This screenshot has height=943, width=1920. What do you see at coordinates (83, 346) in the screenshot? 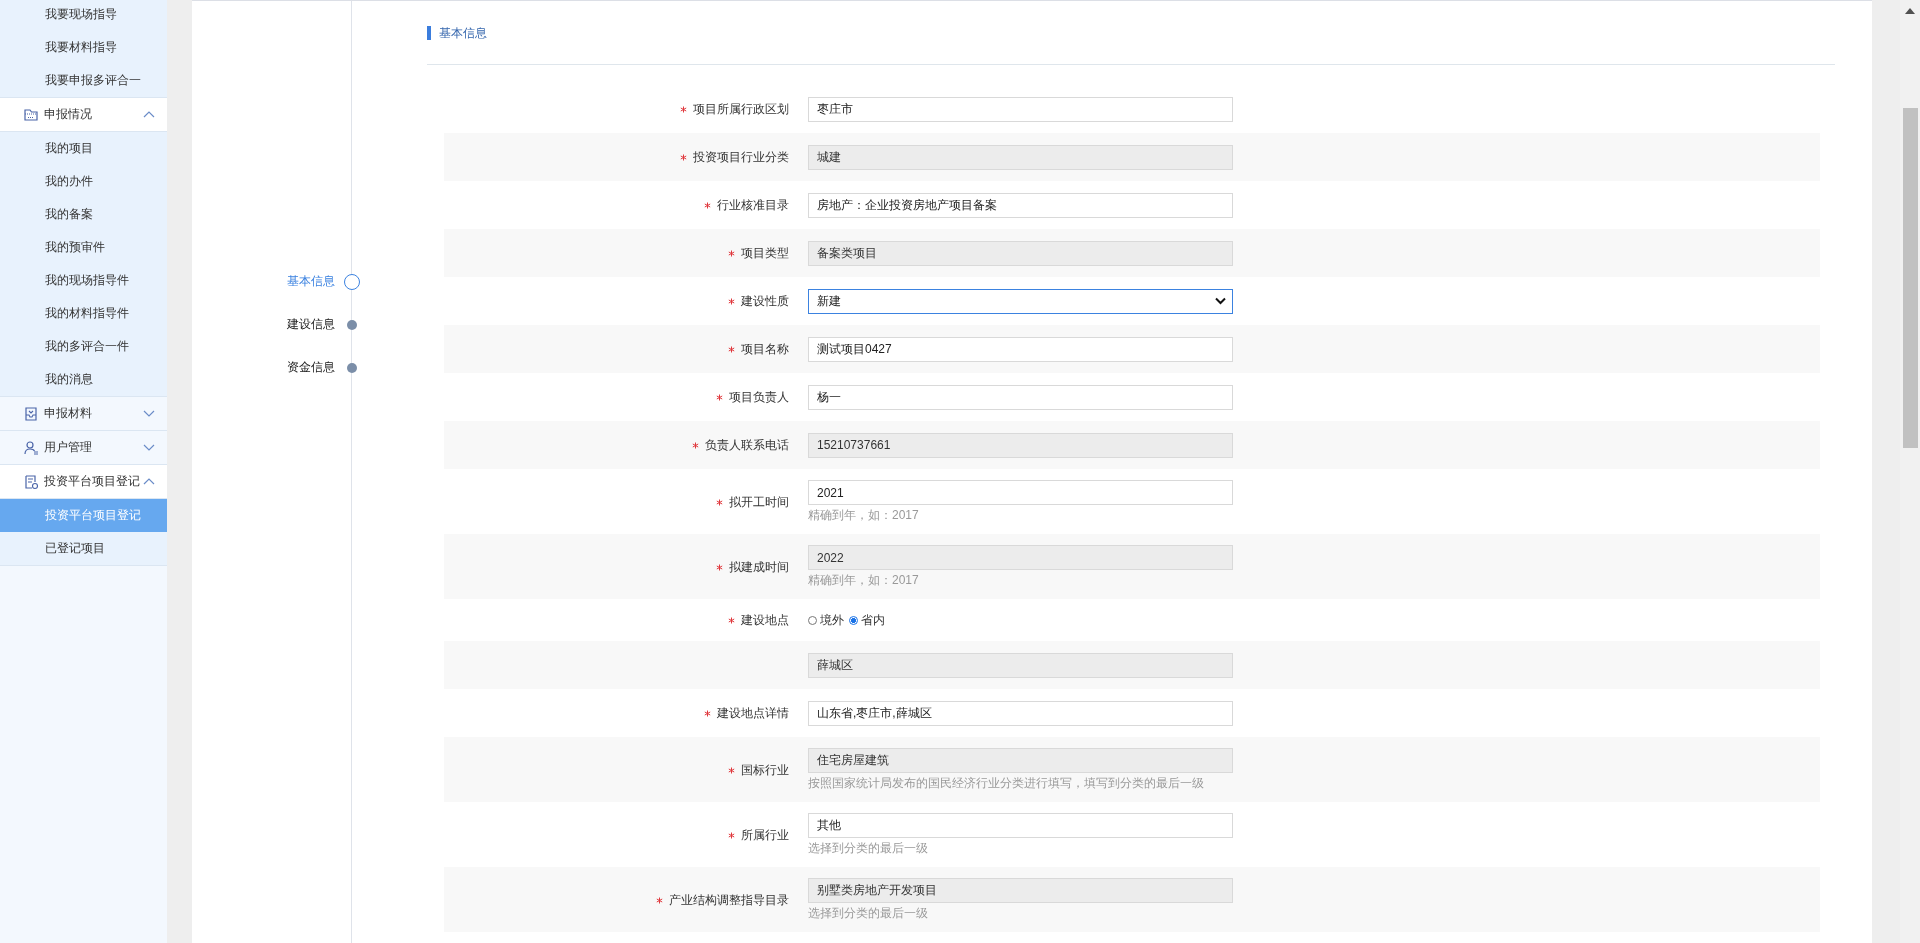
I see `sidebar-item: 我的多评合一件` at bounding box center [83, 346].